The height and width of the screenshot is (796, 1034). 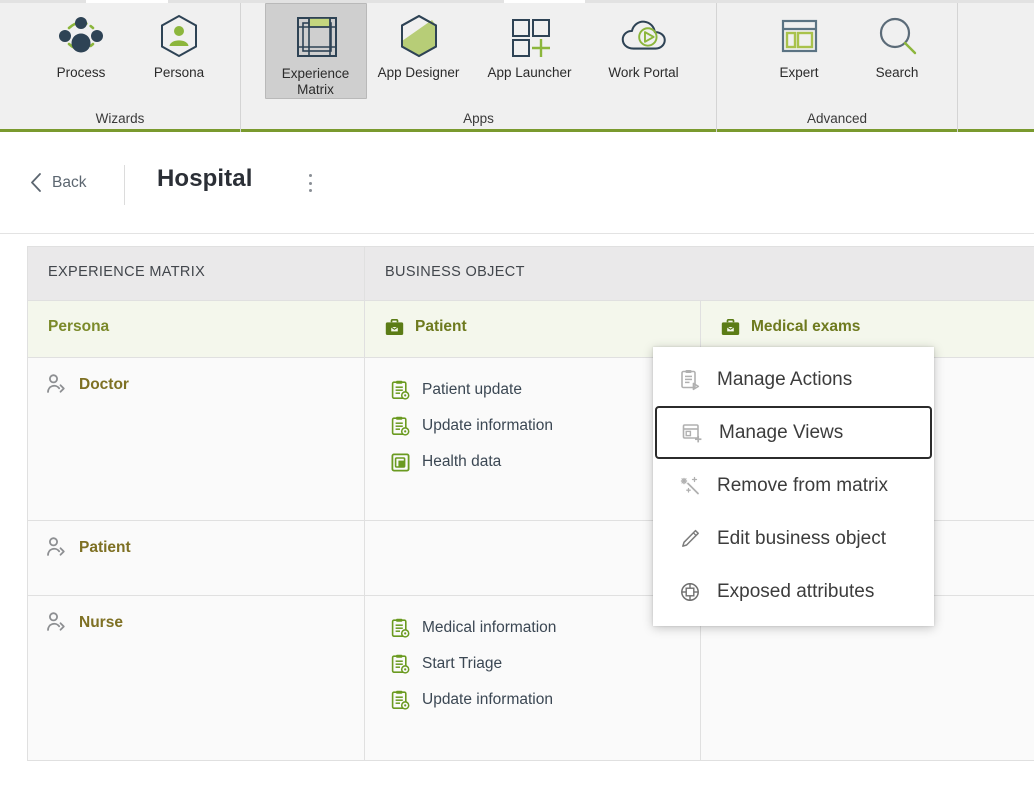 I want to click on experience-matrix-label-line1: Experience, so click(x=315, y=73).